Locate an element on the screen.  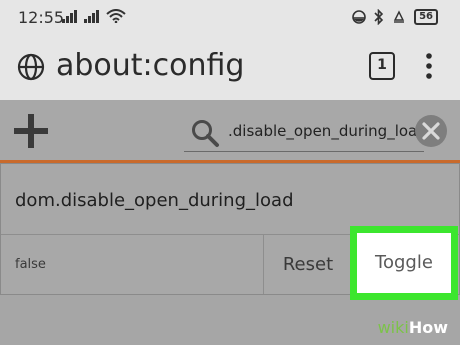
status-icons-right: 56 is located at coordinates (395, 17).